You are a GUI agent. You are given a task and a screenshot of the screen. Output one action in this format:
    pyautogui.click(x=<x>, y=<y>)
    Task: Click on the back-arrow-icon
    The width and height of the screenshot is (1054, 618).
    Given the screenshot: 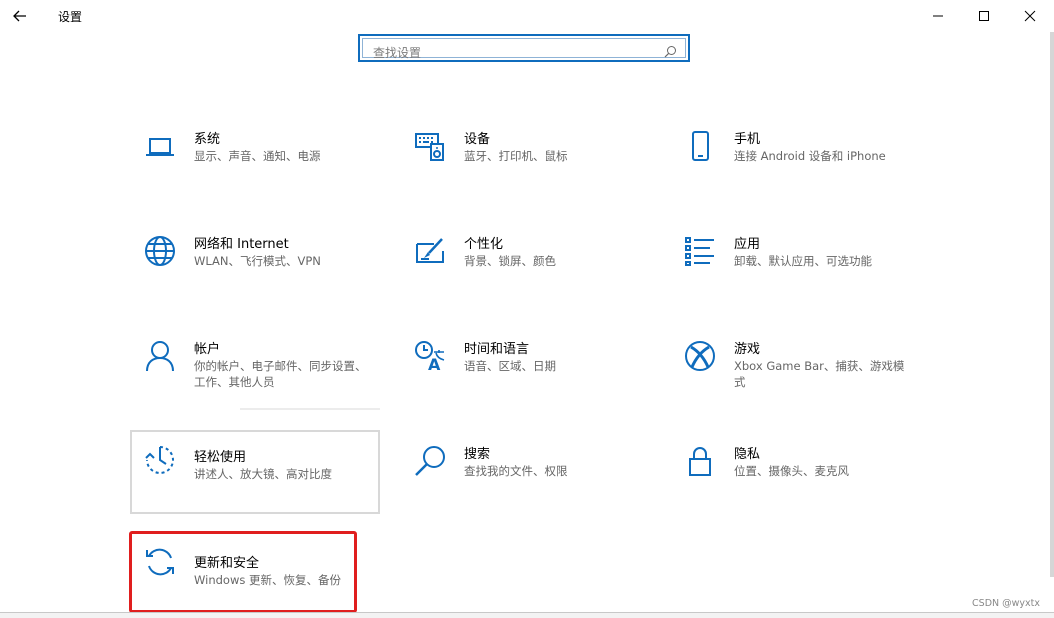 What is the action you would take?
    pyautogui.click(x=19, y=16)
    